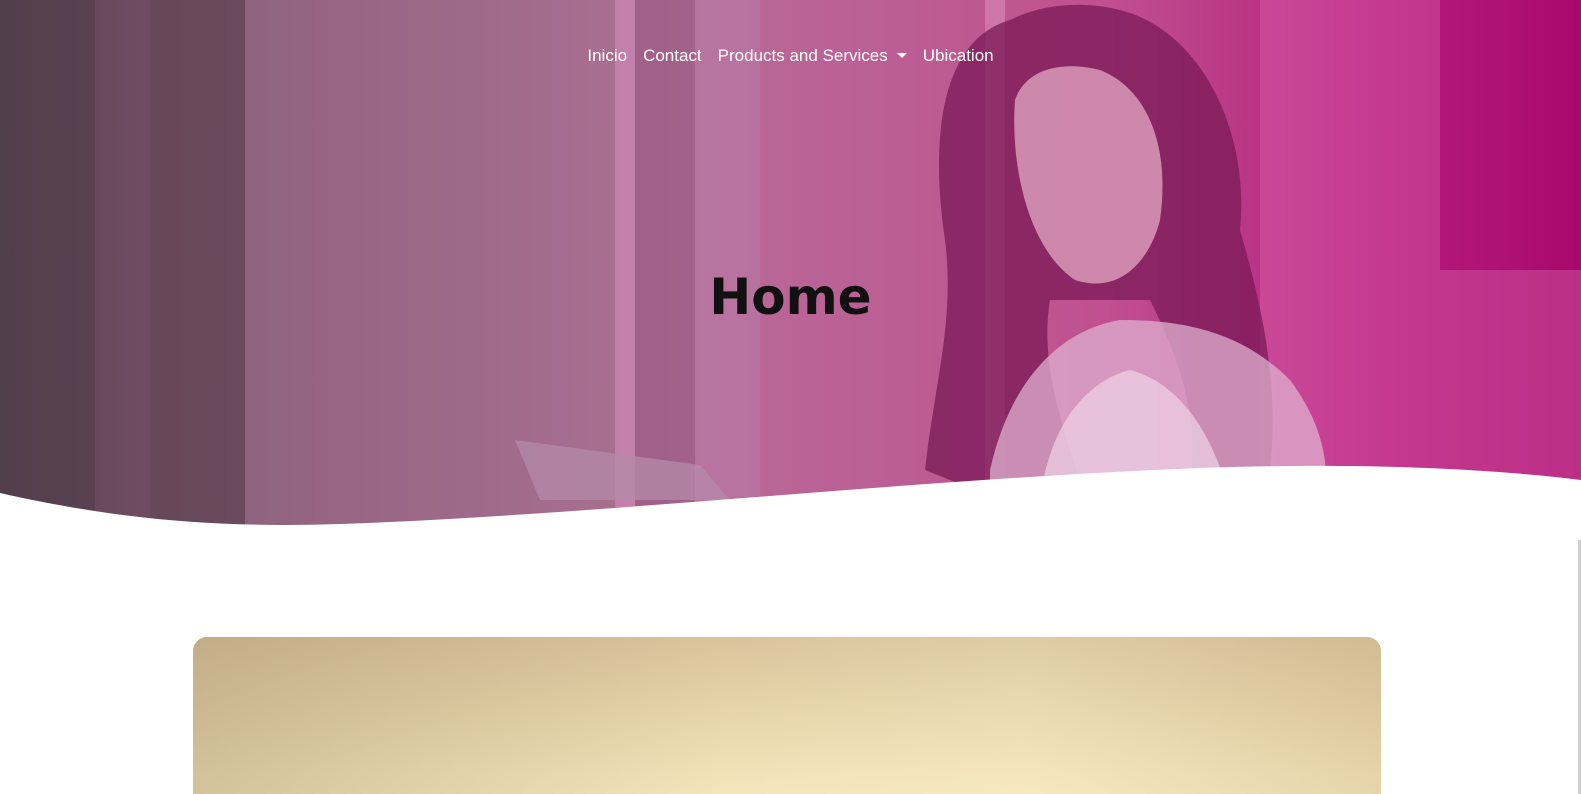 The height and width of the screenshot is (794, 1581). I want to click on dropdown-caret-icon, so click(901, 55).